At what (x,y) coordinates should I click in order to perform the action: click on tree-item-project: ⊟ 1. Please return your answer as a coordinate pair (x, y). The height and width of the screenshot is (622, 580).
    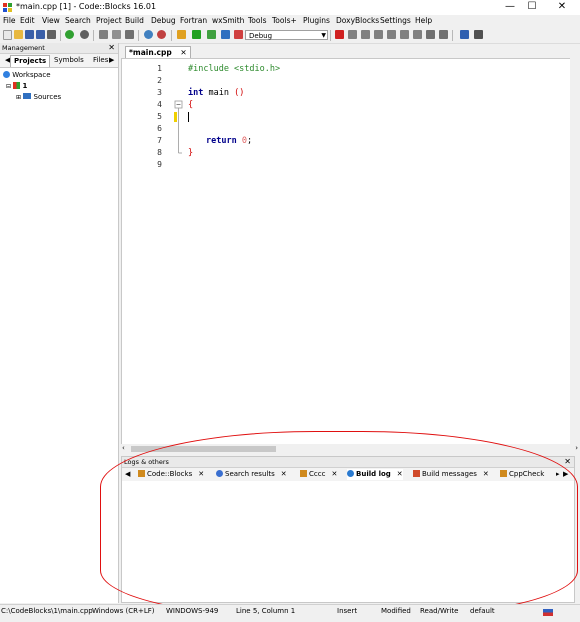
    Looking at the image, I should click on (16, 86).